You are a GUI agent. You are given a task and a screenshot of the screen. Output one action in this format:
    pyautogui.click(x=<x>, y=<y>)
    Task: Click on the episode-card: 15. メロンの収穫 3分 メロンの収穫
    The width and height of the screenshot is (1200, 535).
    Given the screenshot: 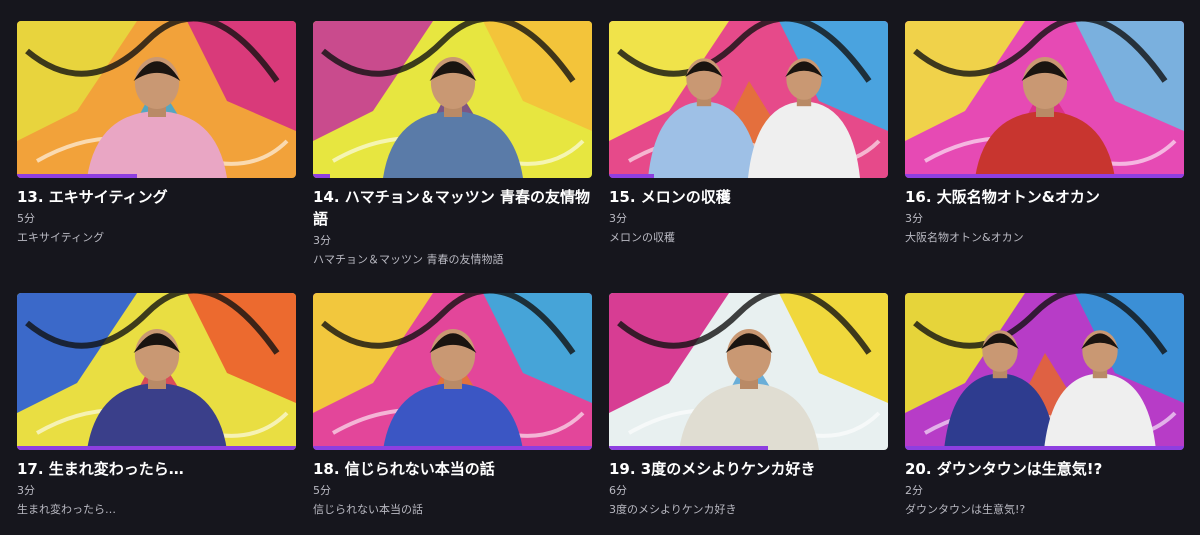 What is the action you would take?
    pyautogui.click(x=748, y=133)
    